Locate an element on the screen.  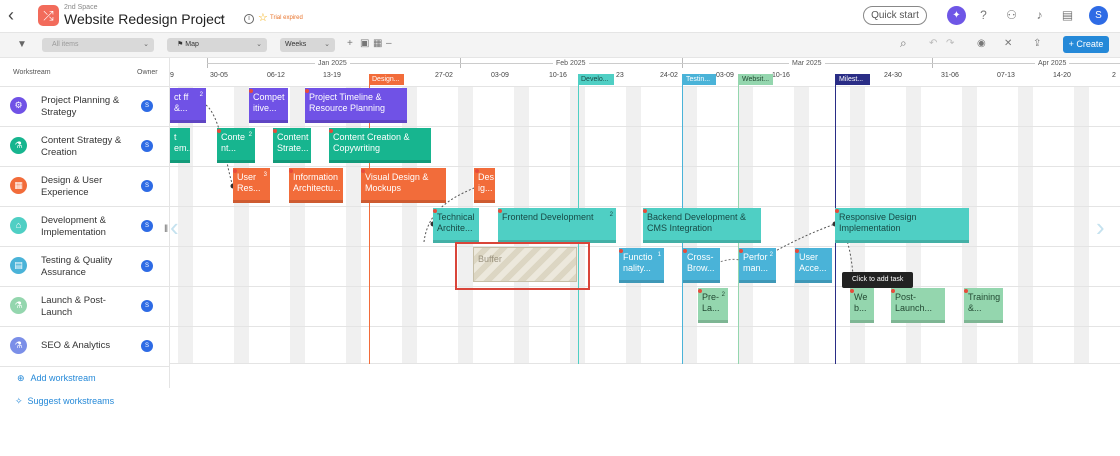
workstream-name: Development & Implementation is located at coordinates (73, 226).